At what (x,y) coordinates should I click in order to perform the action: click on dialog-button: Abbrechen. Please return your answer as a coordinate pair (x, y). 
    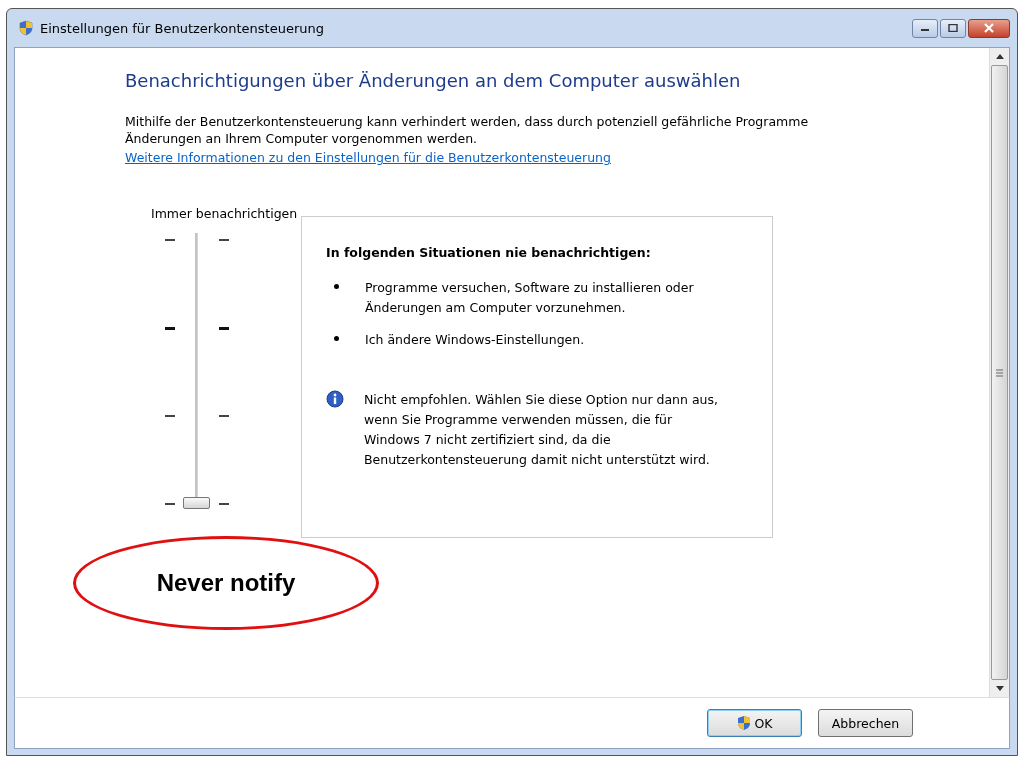
    Looking at the image, I should click on (865, 723).